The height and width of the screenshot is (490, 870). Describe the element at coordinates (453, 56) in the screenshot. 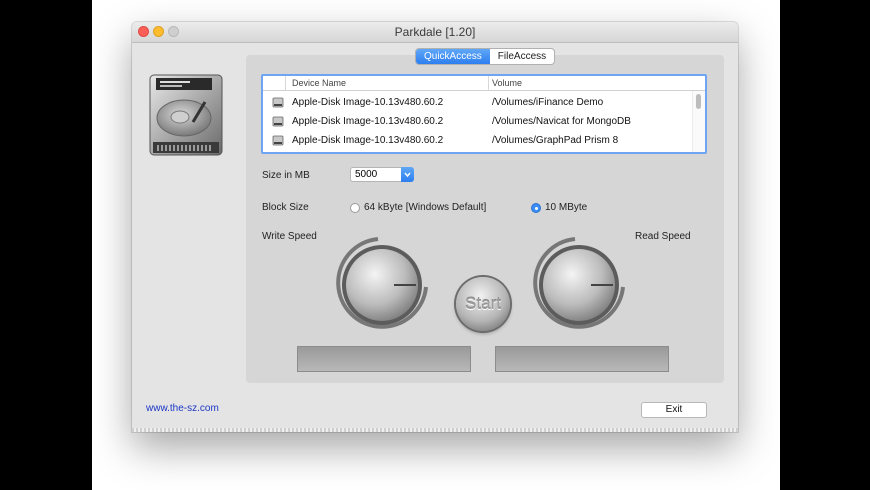

I see `tab-quickaccess: QuickAccess` at that location.